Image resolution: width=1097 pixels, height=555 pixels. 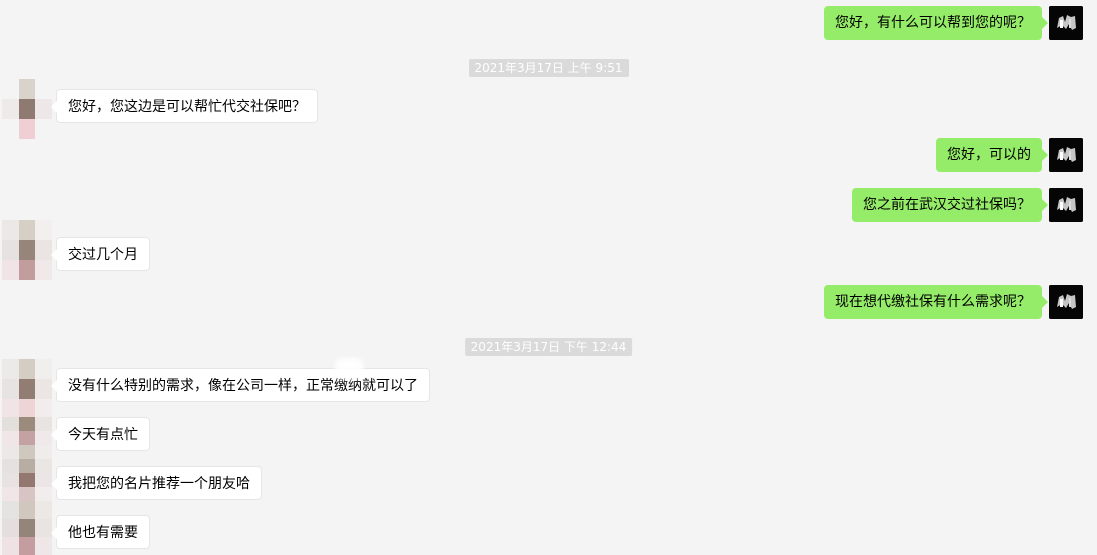 I want to click on message-bubble-incoming: 今天有点忙, so click(x=100, y=434).